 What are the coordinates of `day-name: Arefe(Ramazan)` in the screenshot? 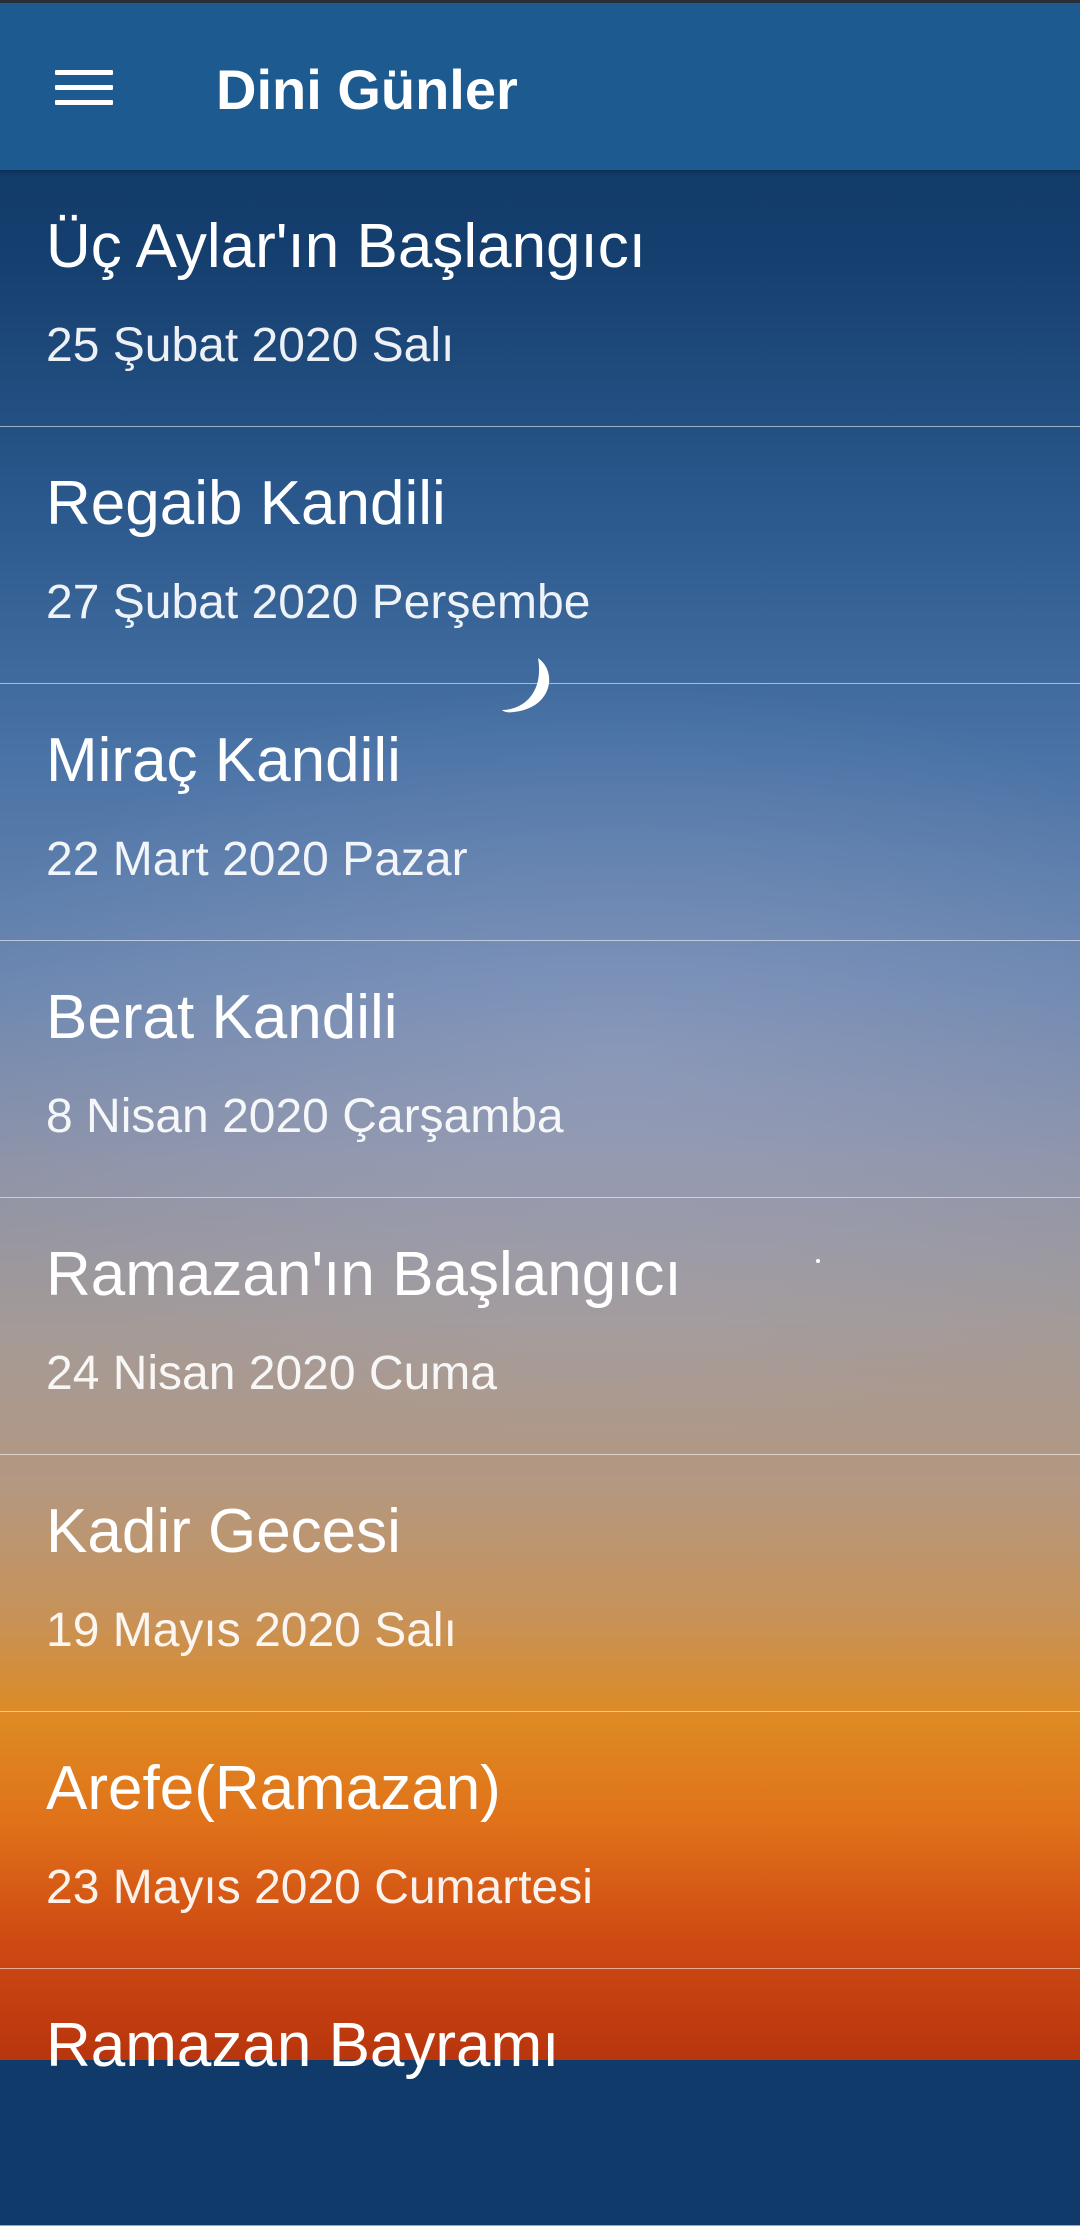 It's located at (273, 1788).